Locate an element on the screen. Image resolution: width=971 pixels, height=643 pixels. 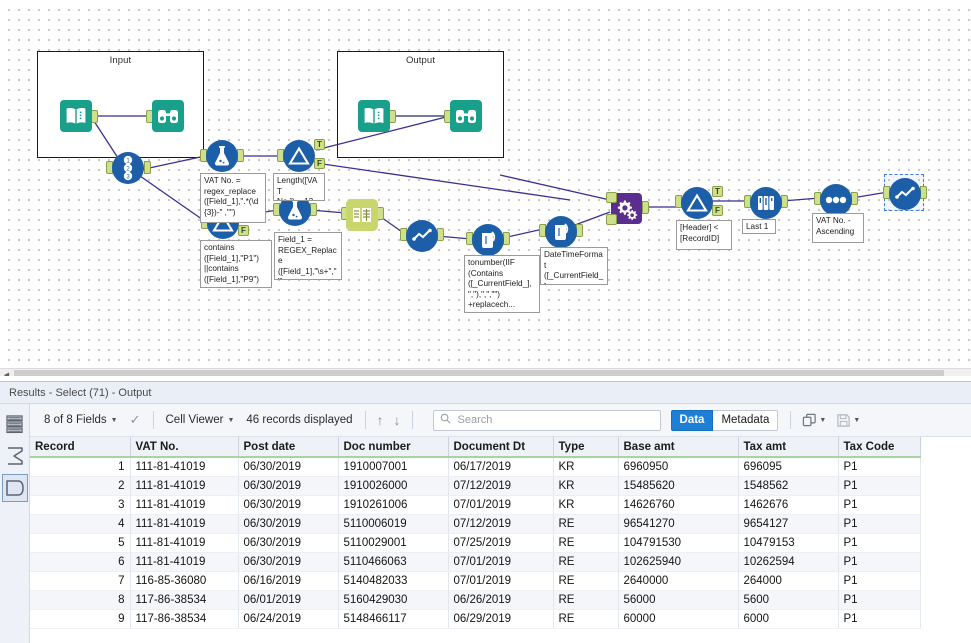
tool-sample is located at coordinates (766, 203).